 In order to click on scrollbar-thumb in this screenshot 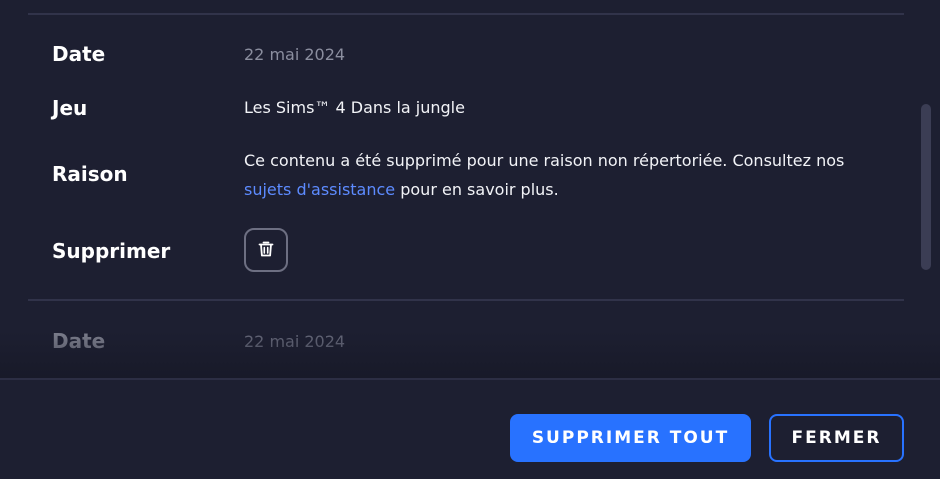, I will do `click(926, 187)`.